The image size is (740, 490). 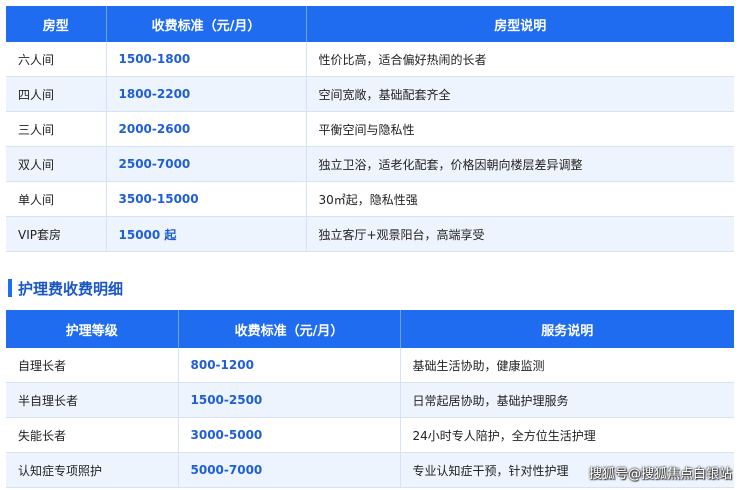 What do you see at coordinates (567, 400) in the screenshot?
I see `service-description-cell: 日常起居协助，基础护理服务` at bounding box center [567, 400].